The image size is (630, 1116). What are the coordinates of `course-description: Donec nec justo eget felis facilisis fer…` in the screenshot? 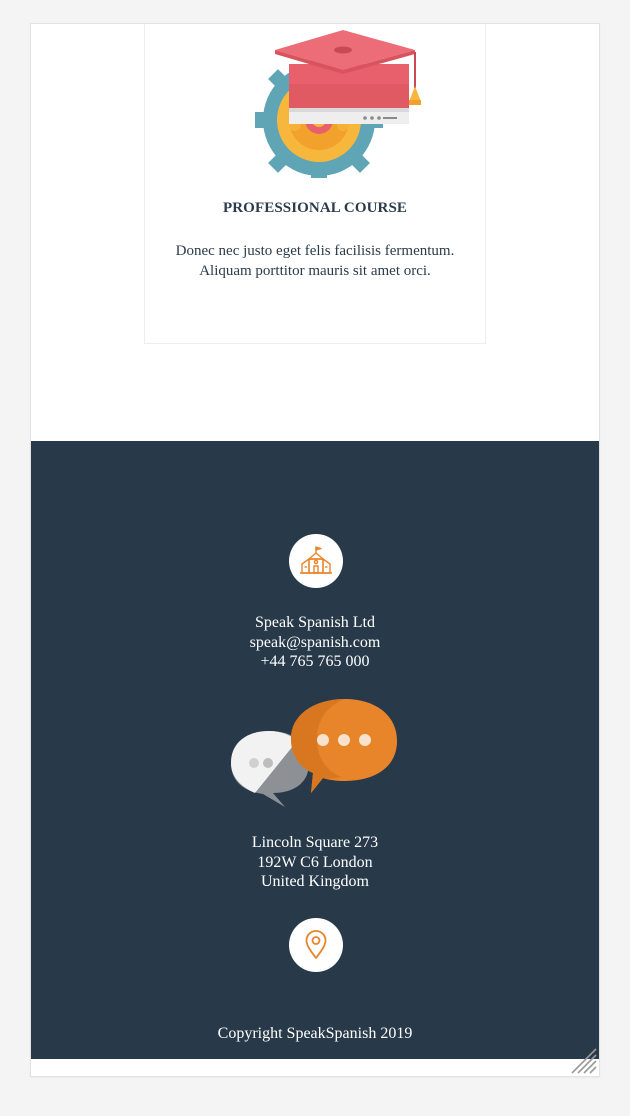 It's located at (315, 261).